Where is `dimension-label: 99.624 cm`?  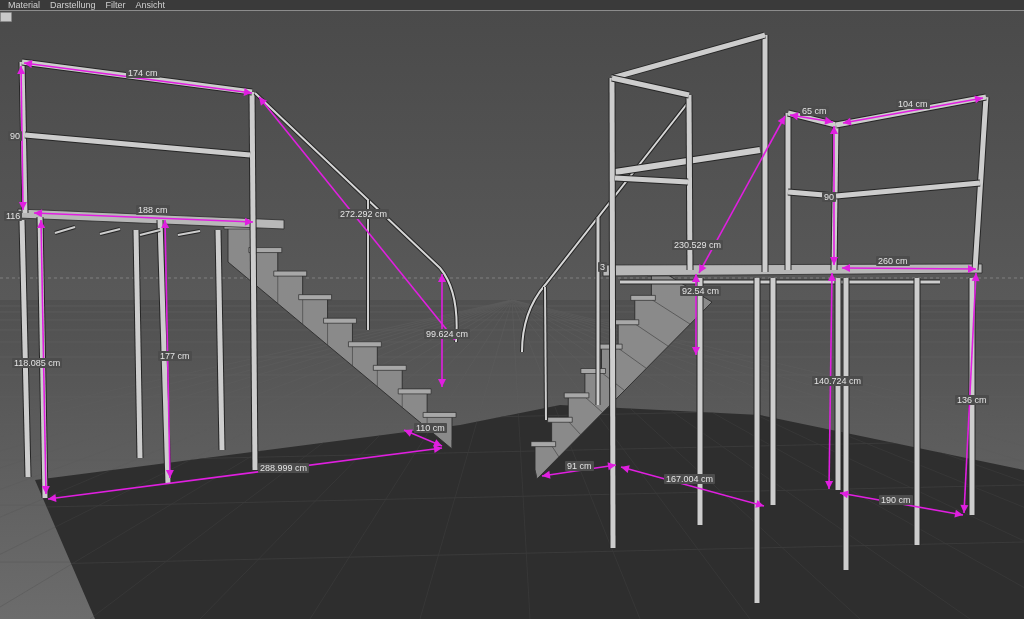
dimension-label: 99.624 cm is located at coordinates (447, 334).